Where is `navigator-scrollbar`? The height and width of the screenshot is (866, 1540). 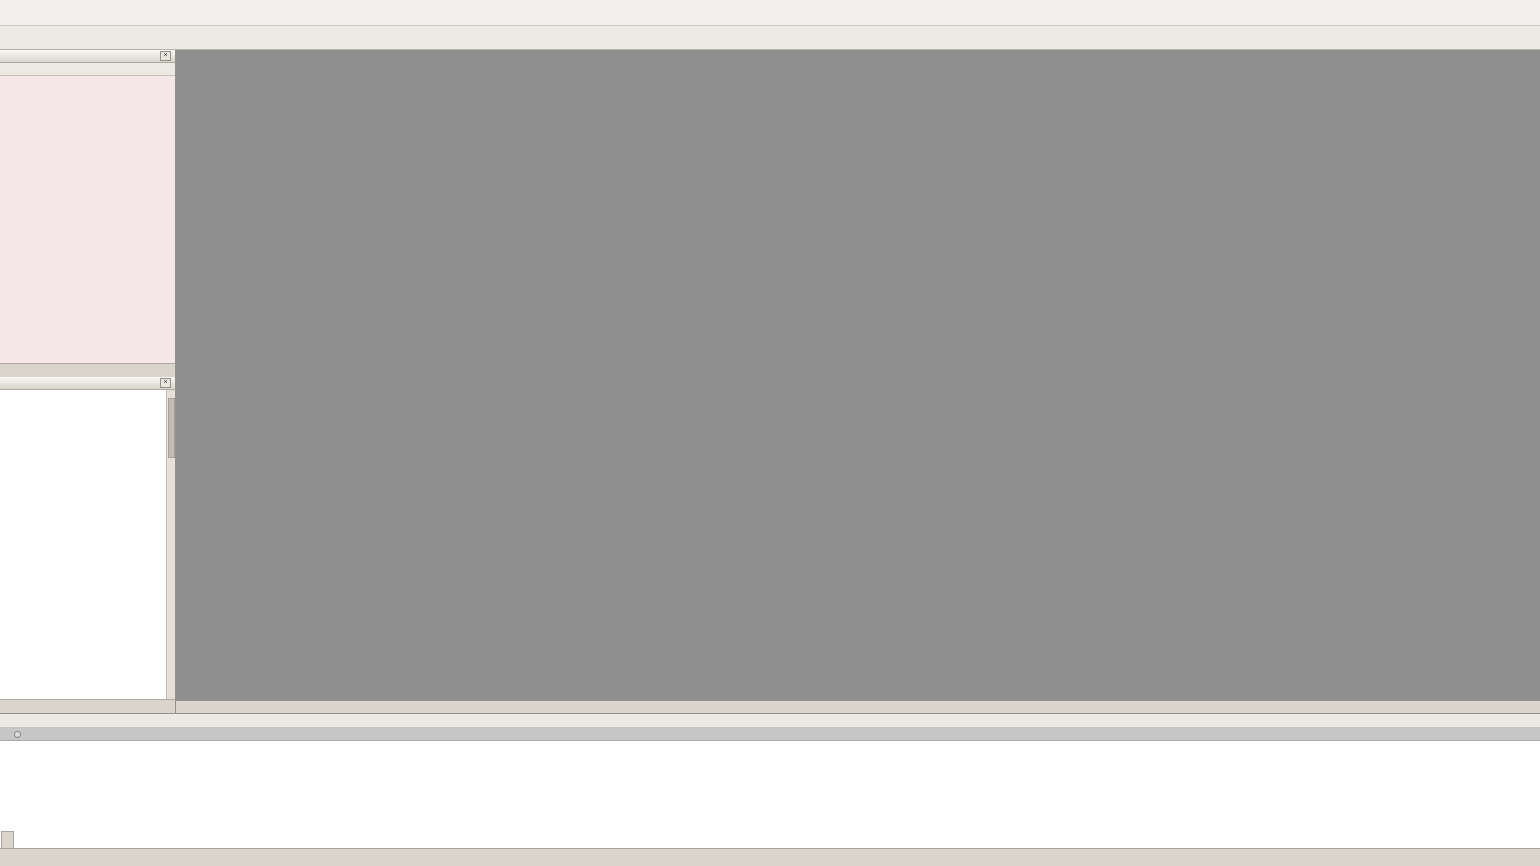
navigator-scrollbar is located at coordinates (170, 544).